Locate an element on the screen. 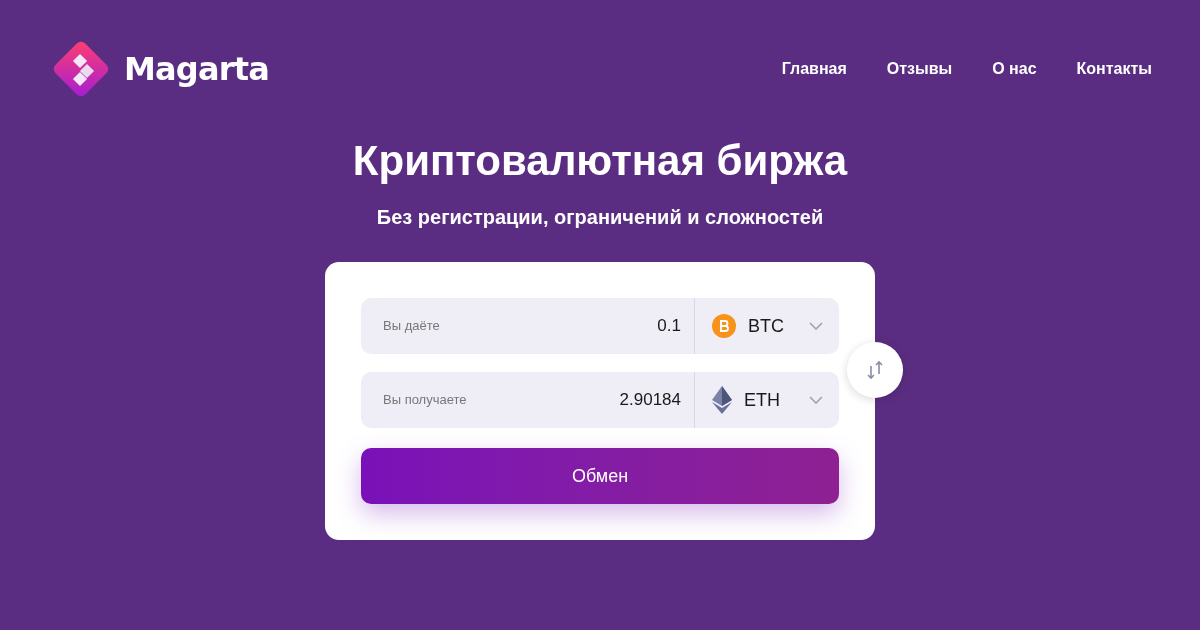  nav-link: Главная is located at coordinates (814, 69).